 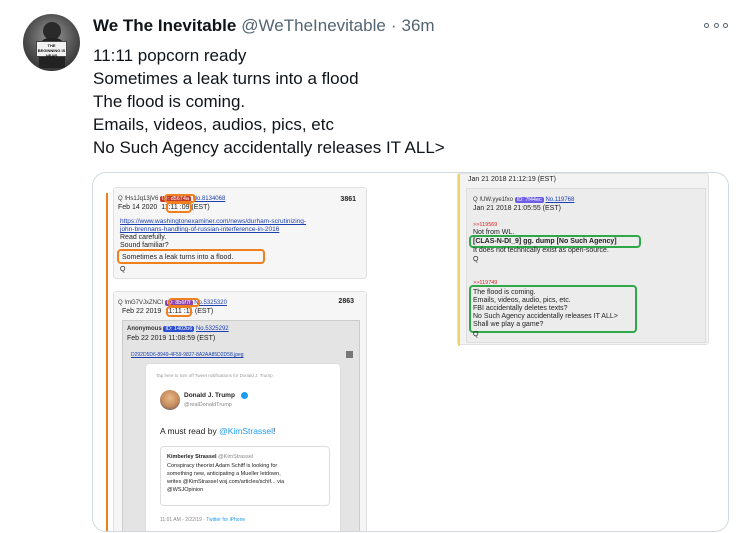 I want to click on post-count: 2863, so click(x=346, y=301).